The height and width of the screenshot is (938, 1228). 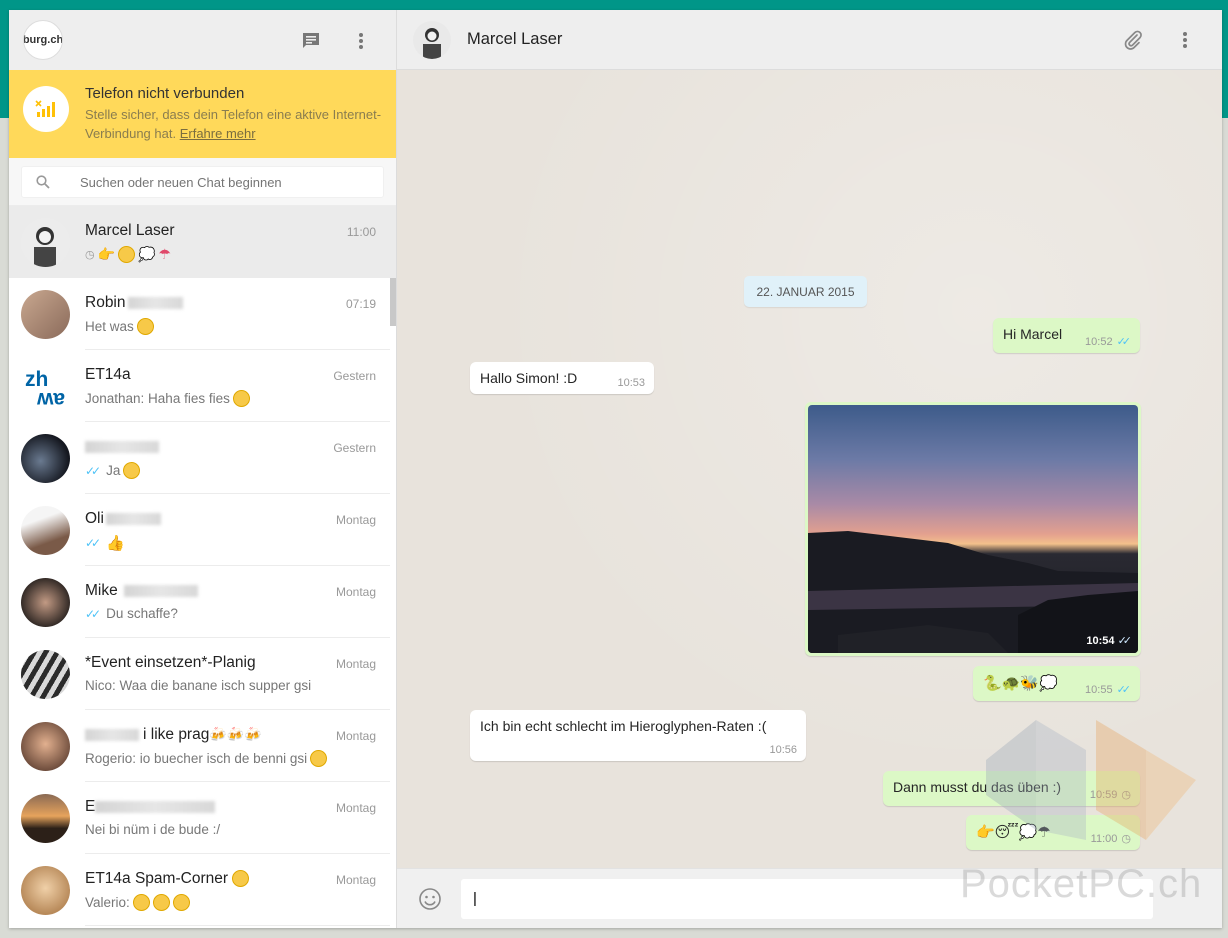 I want to click on chat-last-message: Jonathan: Haha fies fies, so click(x=157, y=398).